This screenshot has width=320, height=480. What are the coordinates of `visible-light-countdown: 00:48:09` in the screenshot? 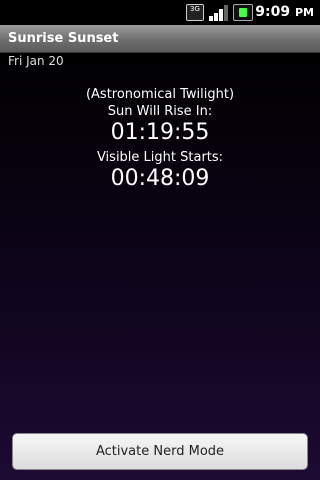 It's located at (160, 178).